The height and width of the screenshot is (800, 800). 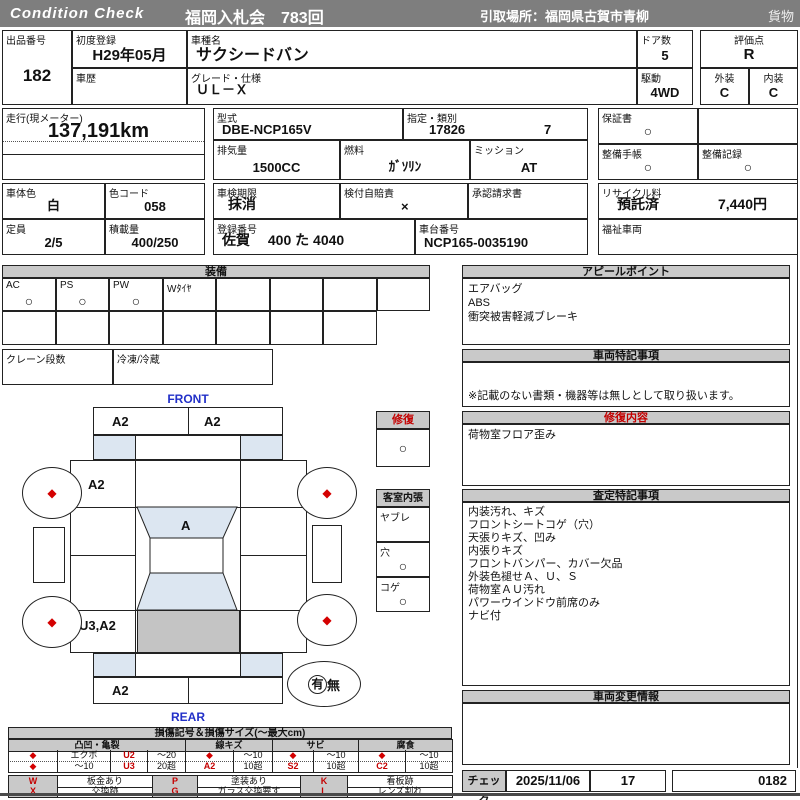 I want to click on first-registration-cell: 初度登録 H29年05月, so click(x=129, y=49).